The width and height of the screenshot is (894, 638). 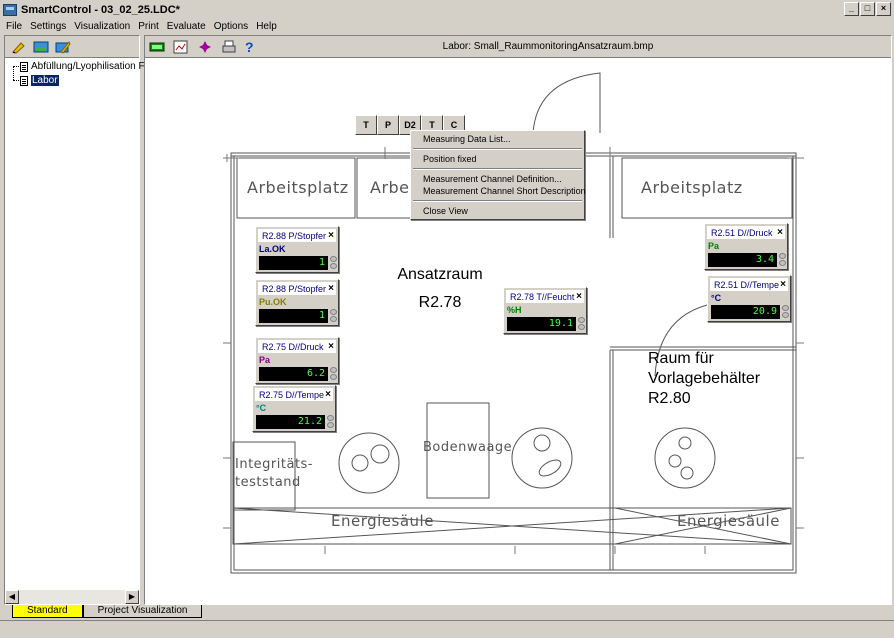 I want to click on move-icon, so click(x=205, y=47).